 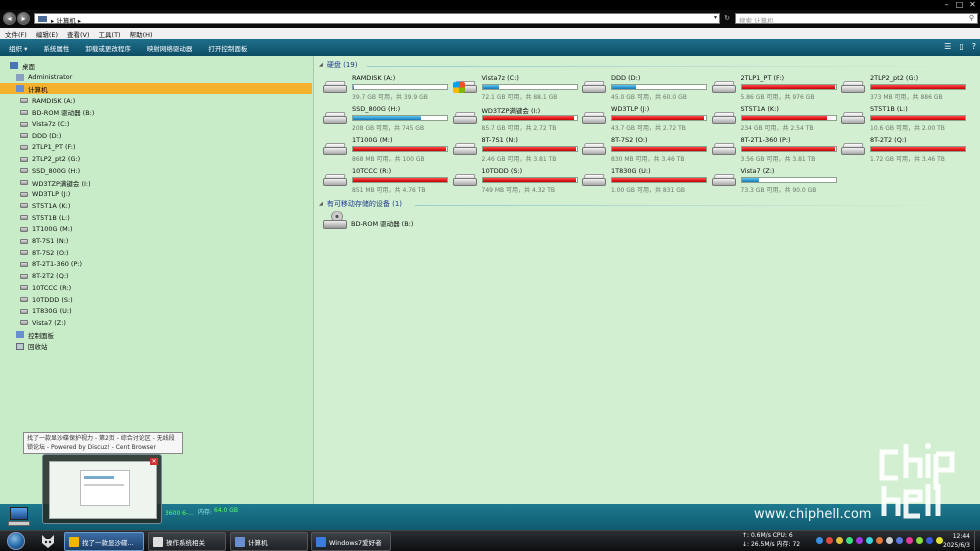 I want to click on drive-tile: WD3TZP满键会 (I:) 85.7 GB 可用，共 2.72 TB, so click(x=512, y=119).